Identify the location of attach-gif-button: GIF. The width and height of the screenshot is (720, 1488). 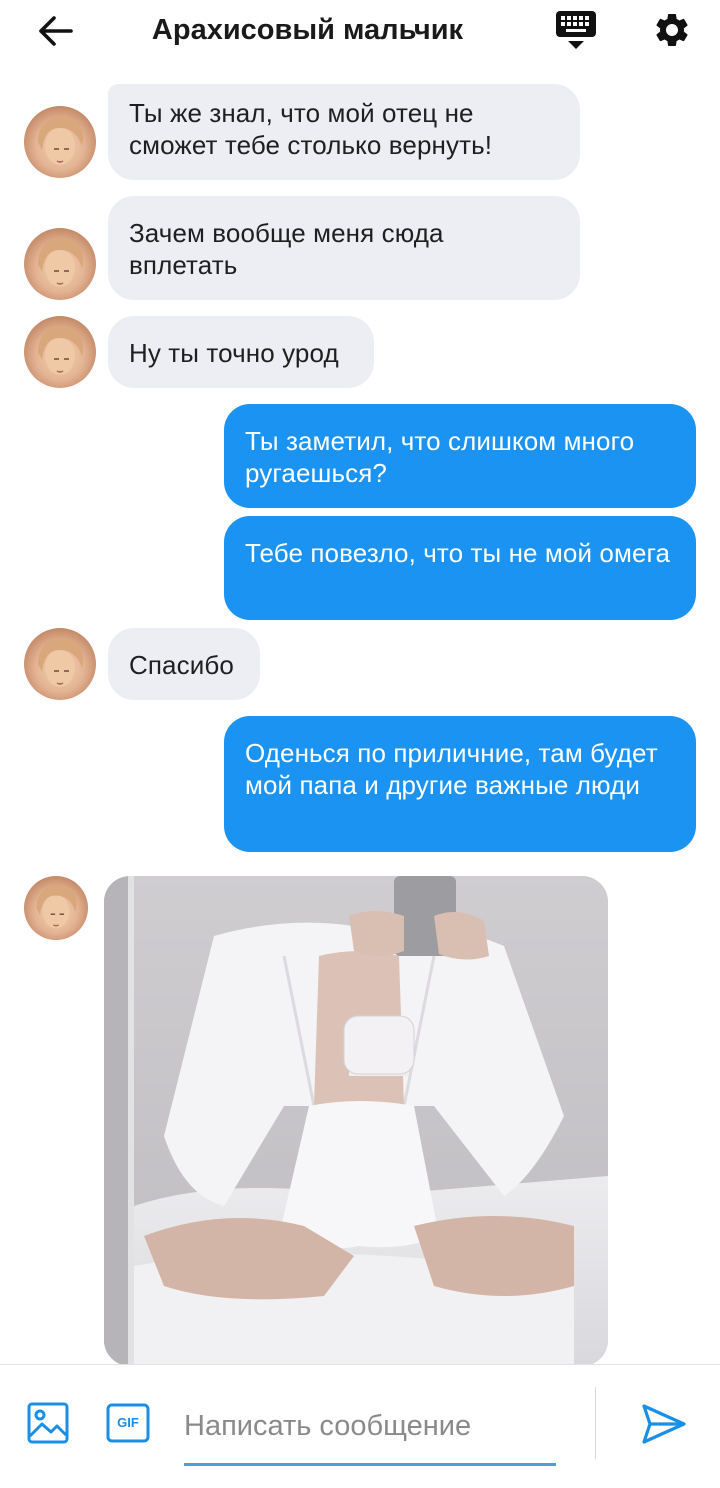
(128, 1423).